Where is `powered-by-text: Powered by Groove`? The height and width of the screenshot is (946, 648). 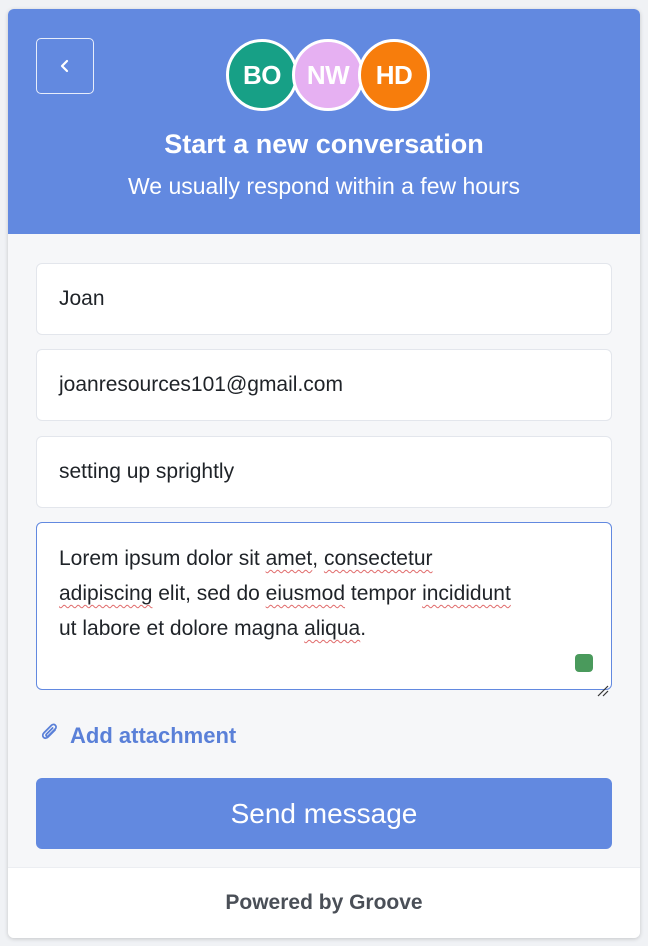
powered-by-text: Powered by Groove is located at coordinates (324, 902).